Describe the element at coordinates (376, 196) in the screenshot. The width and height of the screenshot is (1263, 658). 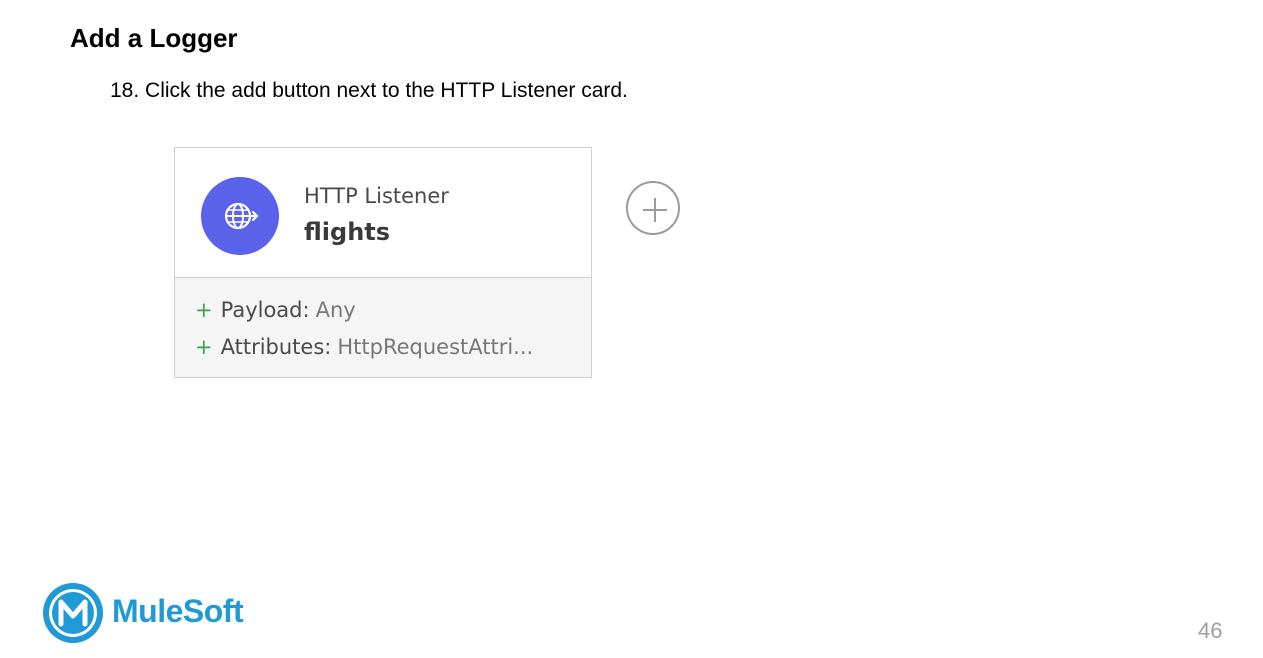
I see `card-title: HTTP Listener` at that location.